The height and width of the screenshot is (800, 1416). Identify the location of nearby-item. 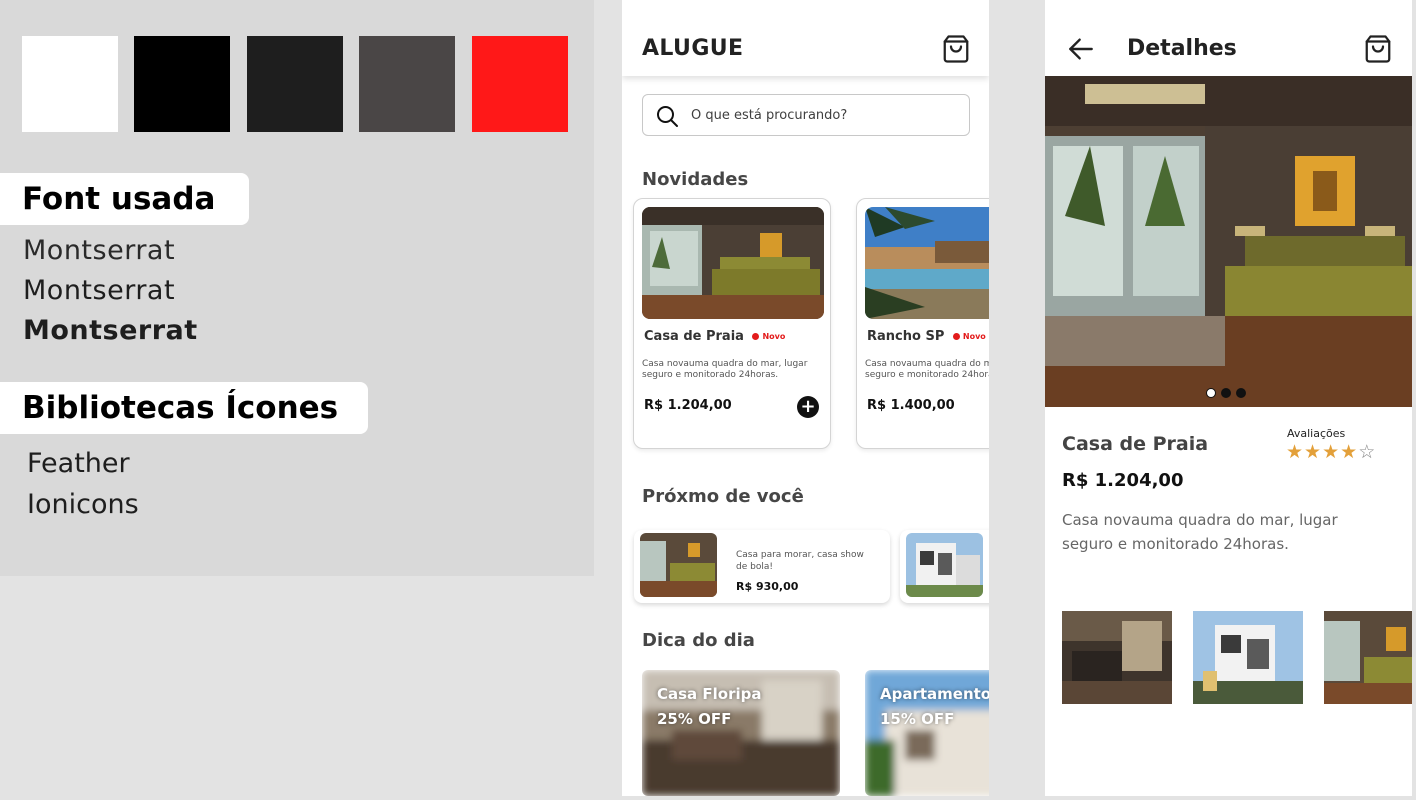
(944, 566).